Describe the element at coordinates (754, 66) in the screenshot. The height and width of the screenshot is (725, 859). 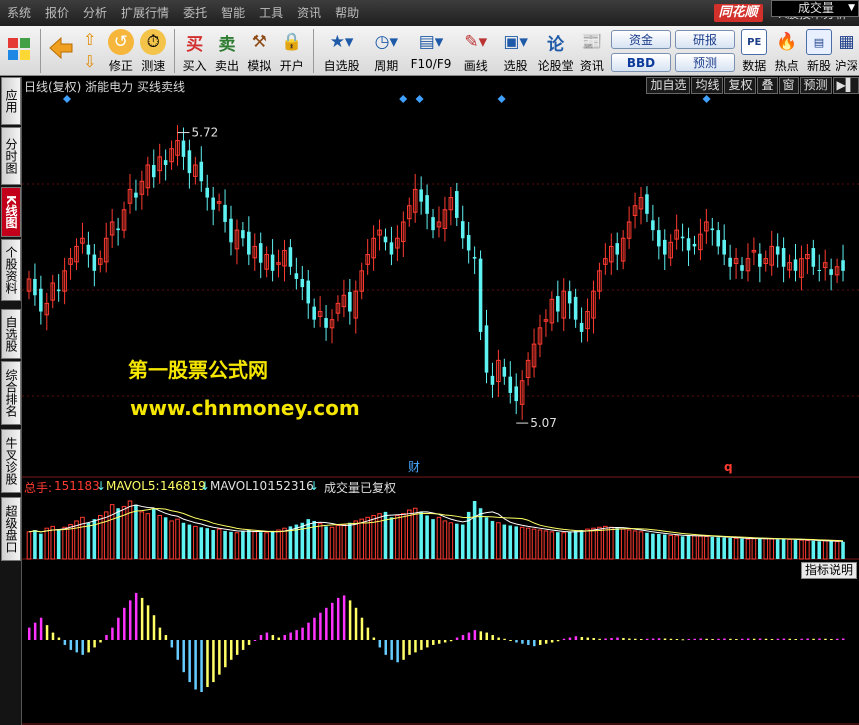
I see `data-label: 数据` at that location.